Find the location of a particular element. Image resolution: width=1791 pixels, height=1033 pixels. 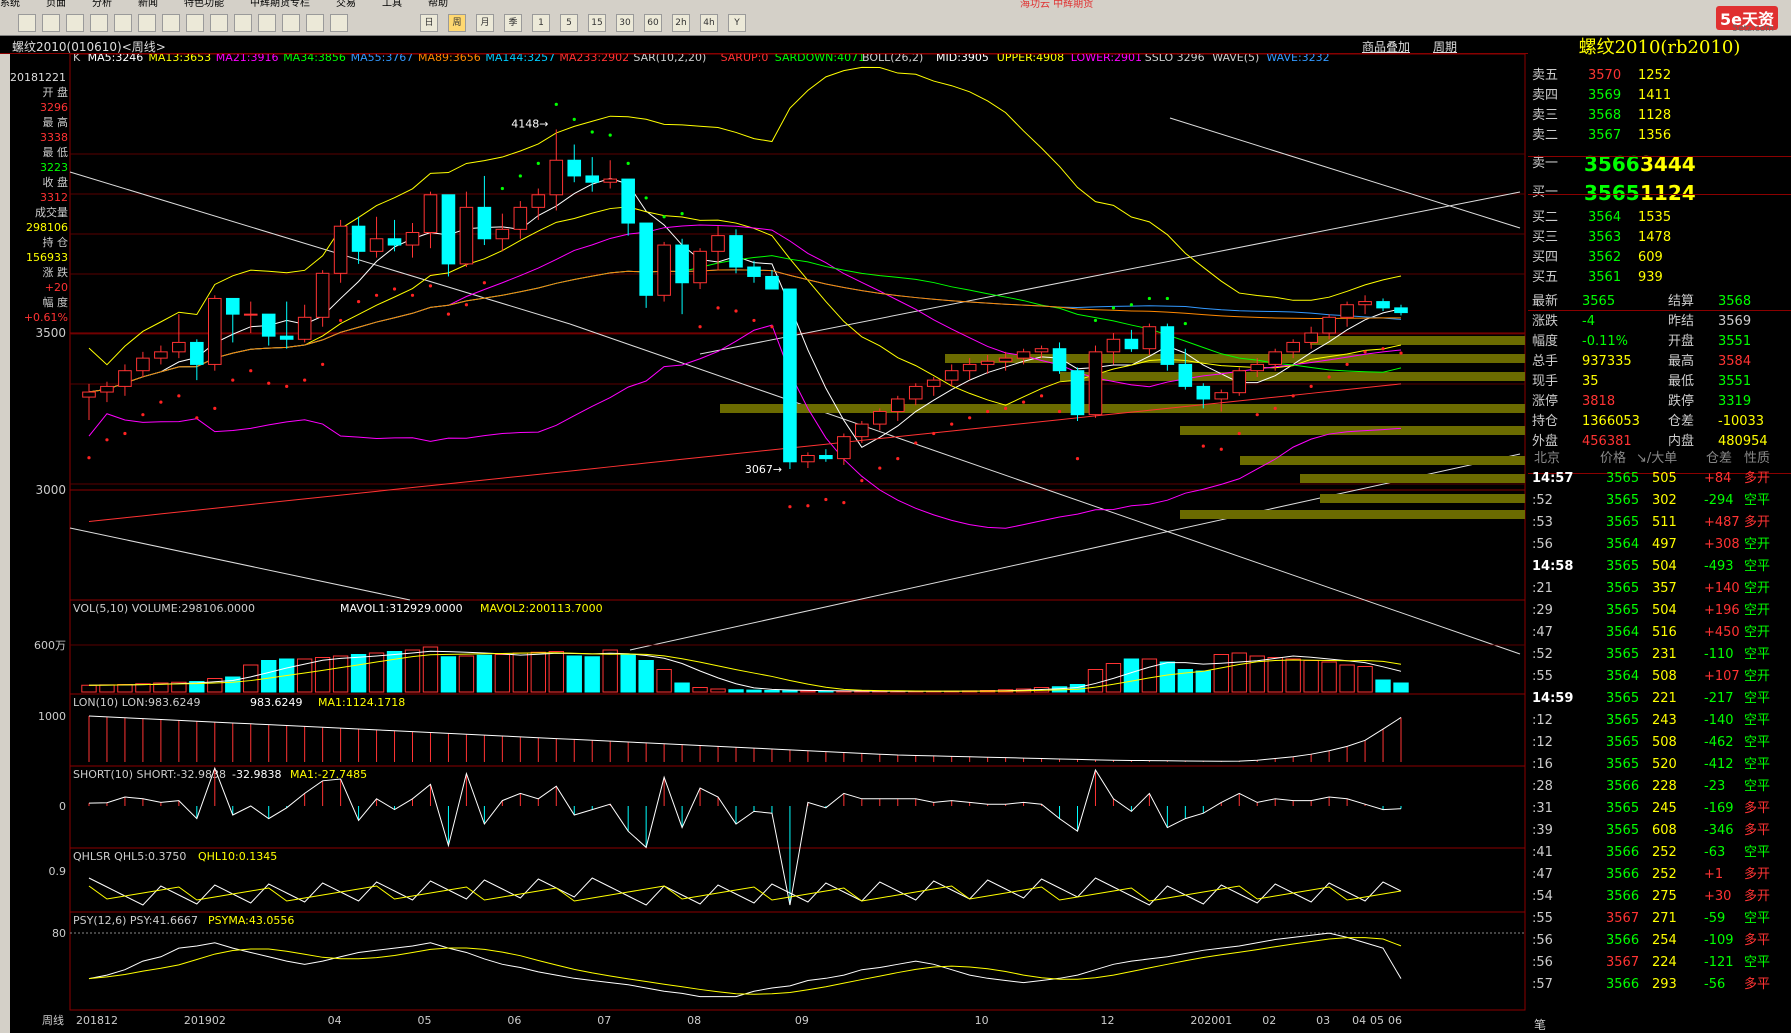

ask-row-1-cell: 卖四 is located at coordinates (1545, 95).